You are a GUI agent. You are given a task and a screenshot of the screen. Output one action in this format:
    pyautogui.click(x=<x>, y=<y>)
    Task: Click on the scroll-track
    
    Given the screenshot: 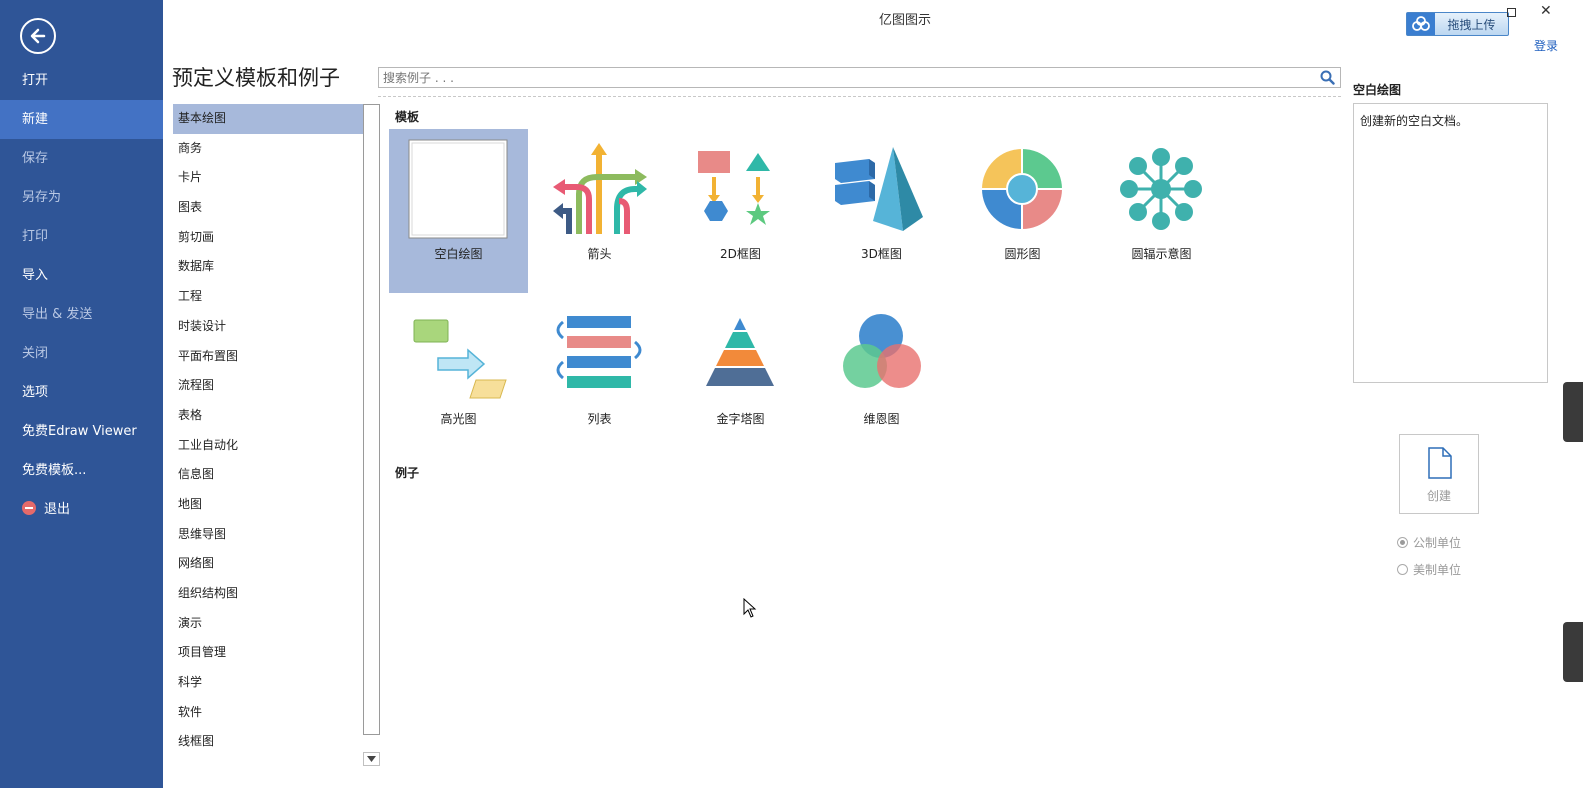 What is the action you would take?
    pyautogui.click(x=371, y=419)
    